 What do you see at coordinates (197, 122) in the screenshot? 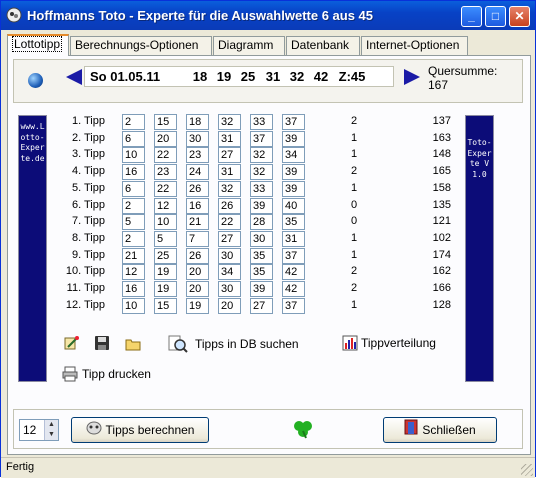
I see `tipp-number-field: 18` at bounding box center [197, 122].